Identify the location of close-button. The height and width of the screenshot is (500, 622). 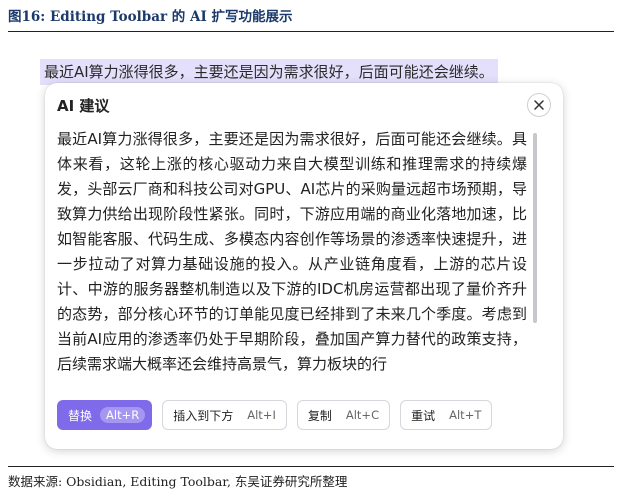
(539, 105).